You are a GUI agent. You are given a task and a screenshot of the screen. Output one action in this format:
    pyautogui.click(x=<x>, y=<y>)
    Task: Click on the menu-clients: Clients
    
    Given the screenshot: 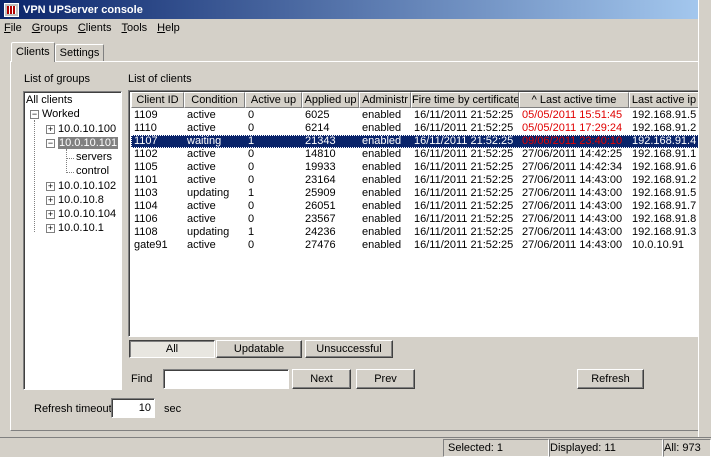 What is the action you would take?
    pyautogui.click(x=95, y=28)
    